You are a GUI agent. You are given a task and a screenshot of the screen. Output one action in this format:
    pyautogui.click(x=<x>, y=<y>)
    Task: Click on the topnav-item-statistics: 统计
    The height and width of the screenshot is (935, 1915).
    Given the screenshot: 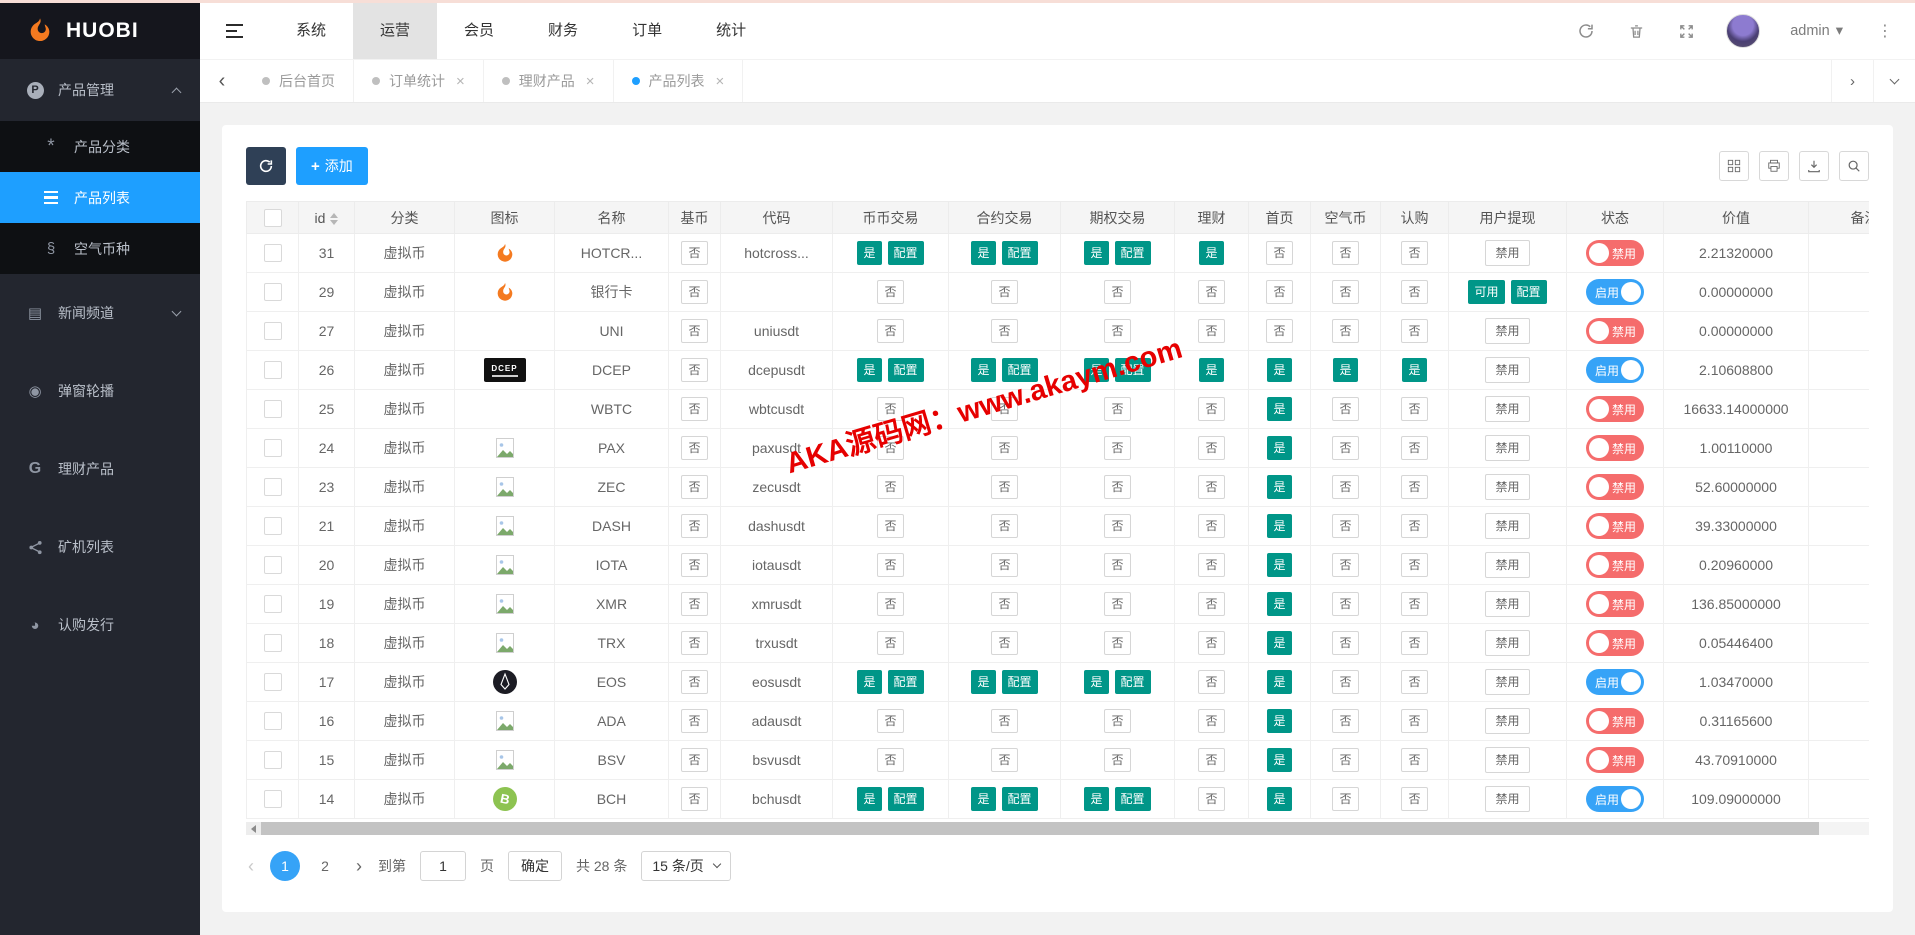 What is the action you would take?
    pyautogui.click(x=731, y=31)
    